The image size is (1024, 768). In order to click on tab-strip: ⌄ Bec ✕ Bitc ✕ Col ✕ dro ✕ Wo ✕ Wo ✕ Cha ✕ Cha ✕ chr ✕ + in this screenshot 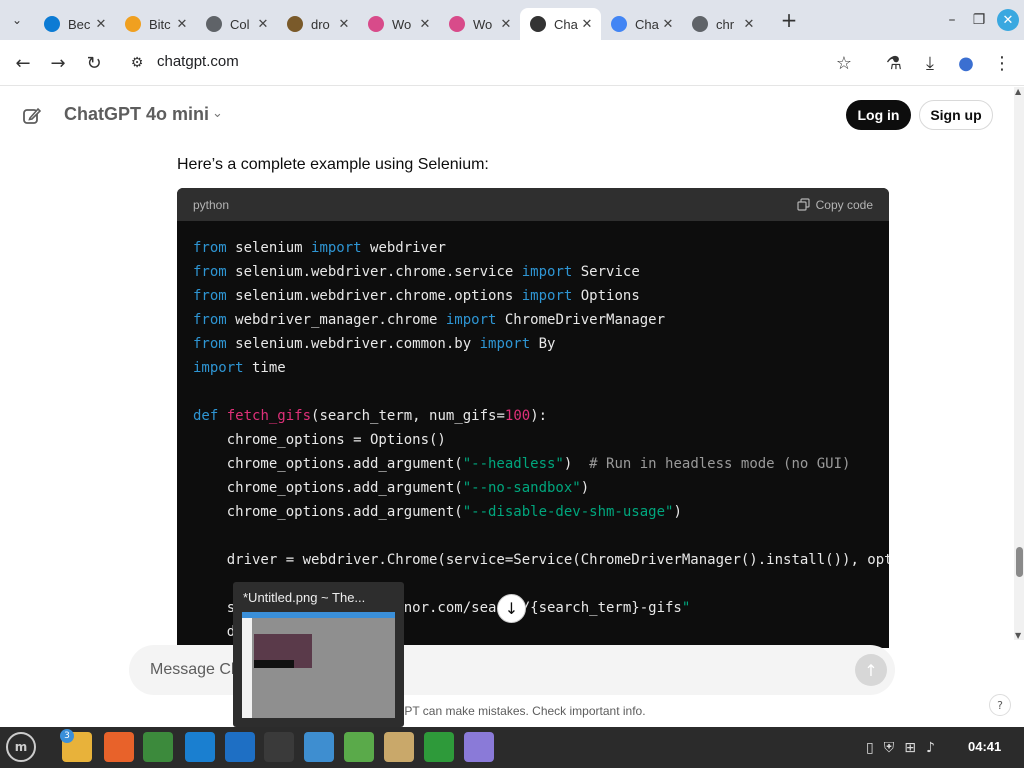, I will do `click(512, 20)`.